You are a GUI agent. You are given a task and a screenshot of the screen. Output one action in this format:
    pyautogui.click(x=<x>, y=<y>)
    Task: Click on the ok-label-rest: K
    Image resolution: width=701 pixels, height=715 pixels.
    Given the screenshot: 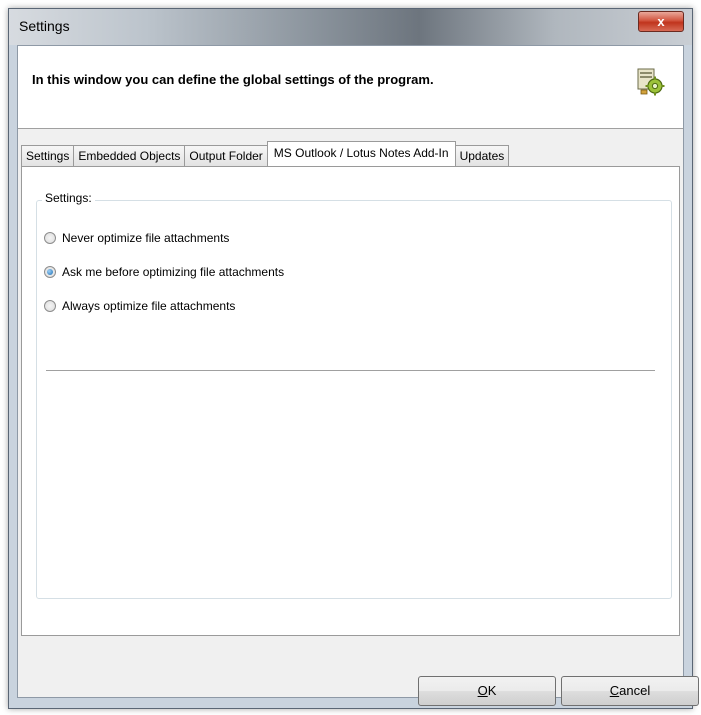 What is the action you would take?
    pyautogui.click(x=492, y=690)
    